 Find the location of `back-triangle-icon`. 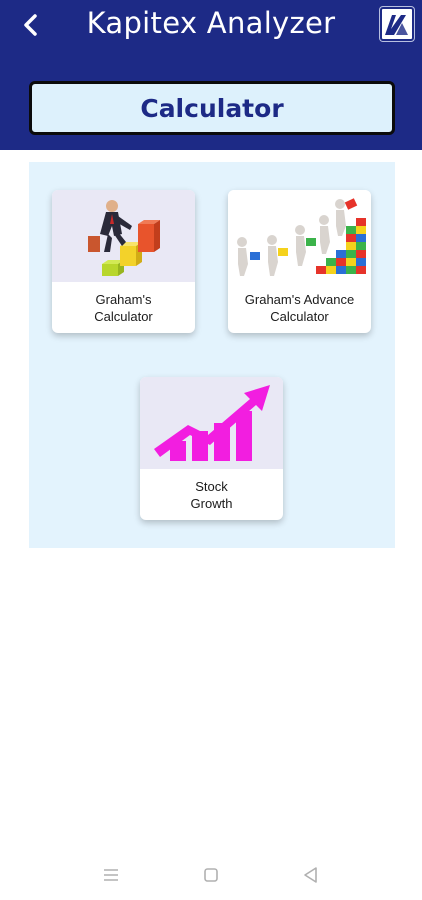

back-triangle-icon is located at coordinates (311, 875).